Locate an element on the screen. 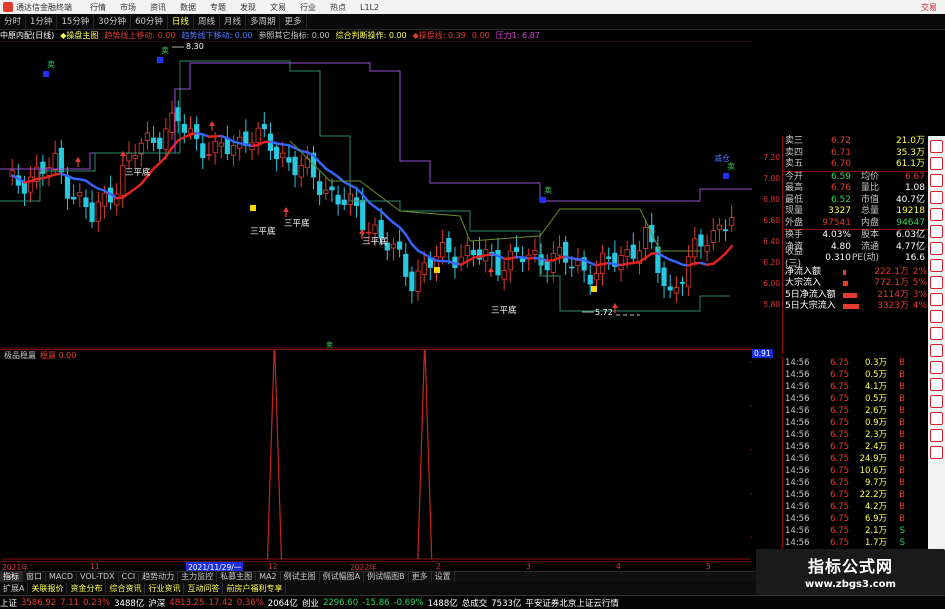 This screenshot has width=945, height=609. period-intraday: 分时 is located at coordinates (13, 21).